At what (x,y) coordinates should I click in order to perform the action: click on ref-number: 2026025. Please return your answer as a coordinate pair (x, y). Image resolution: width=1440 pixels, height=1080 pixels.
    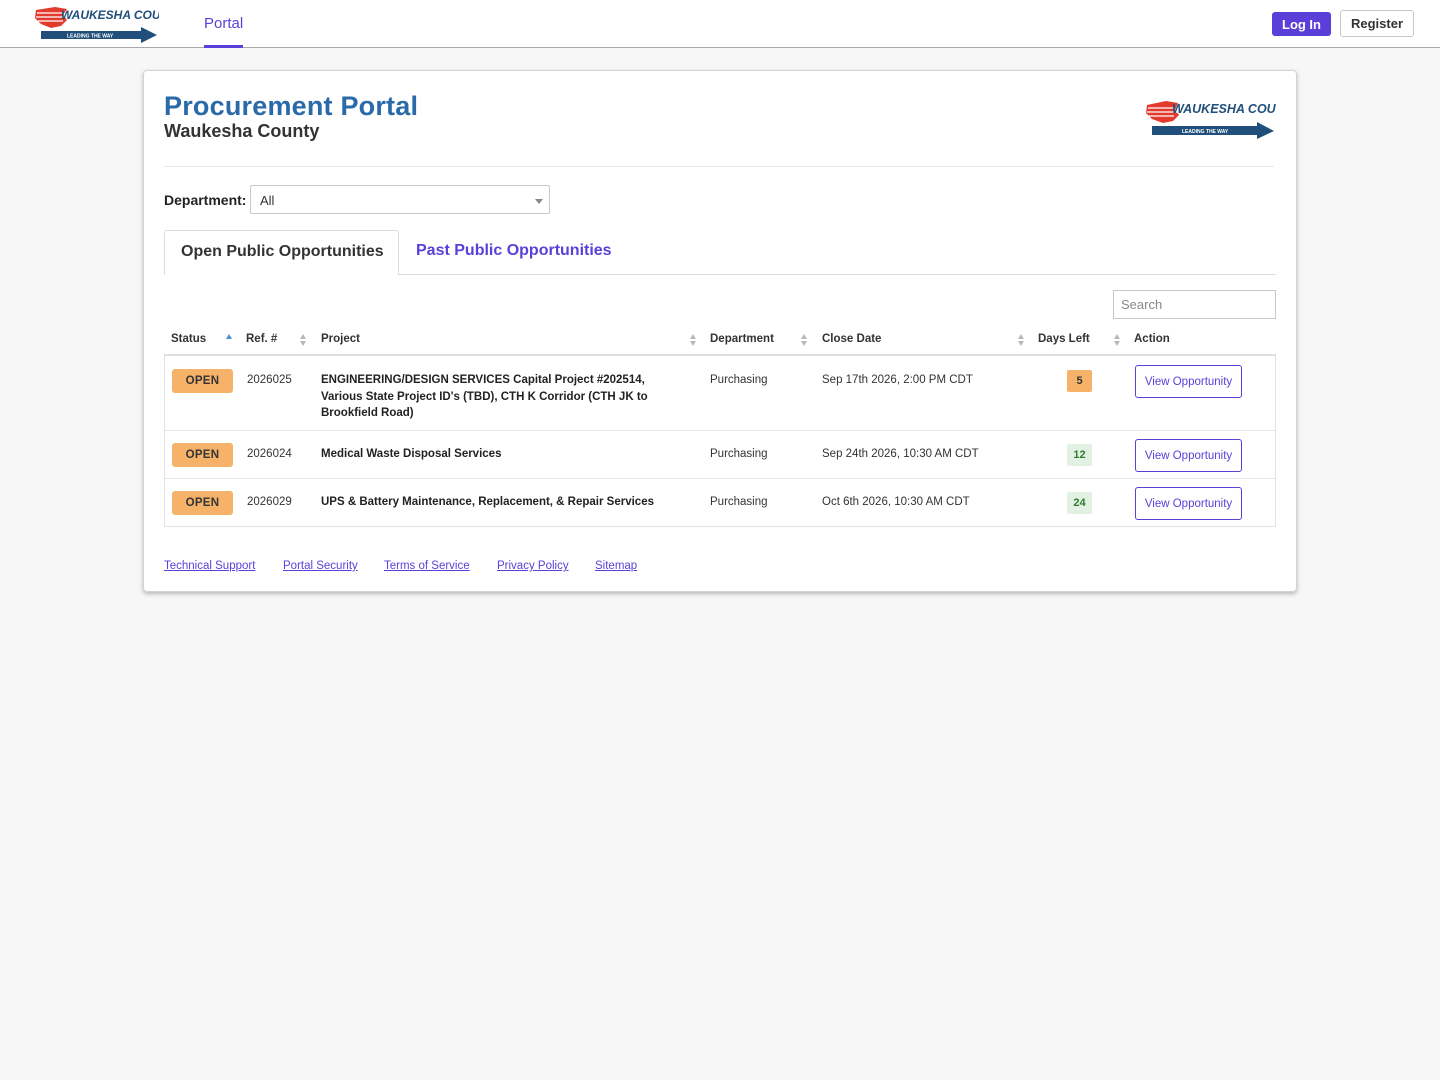
    Looking at the image, I should click on (269, 380).